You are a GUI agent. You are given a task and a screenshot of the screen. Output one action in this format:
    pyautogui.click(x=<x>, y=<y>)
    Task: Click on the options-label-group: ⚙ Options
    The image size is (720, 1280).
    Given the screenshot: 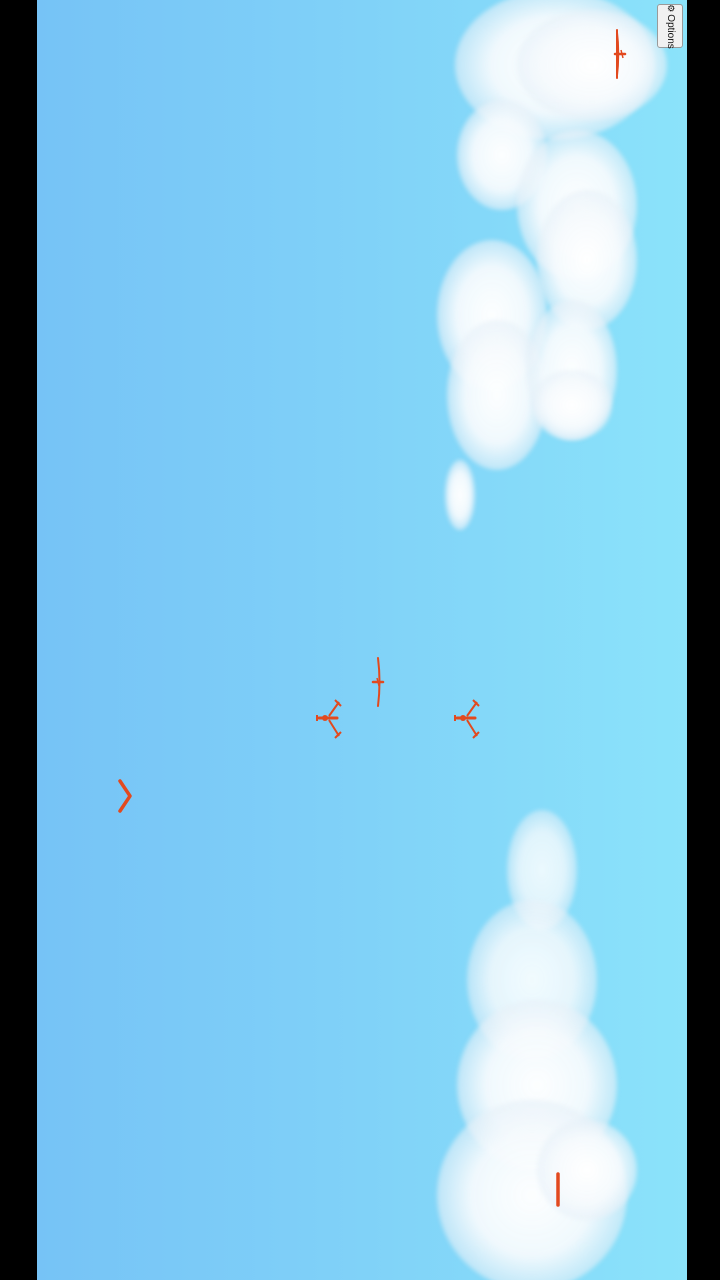 What is the action you would take?
    pyautogui.click(x=670, y=26)
    